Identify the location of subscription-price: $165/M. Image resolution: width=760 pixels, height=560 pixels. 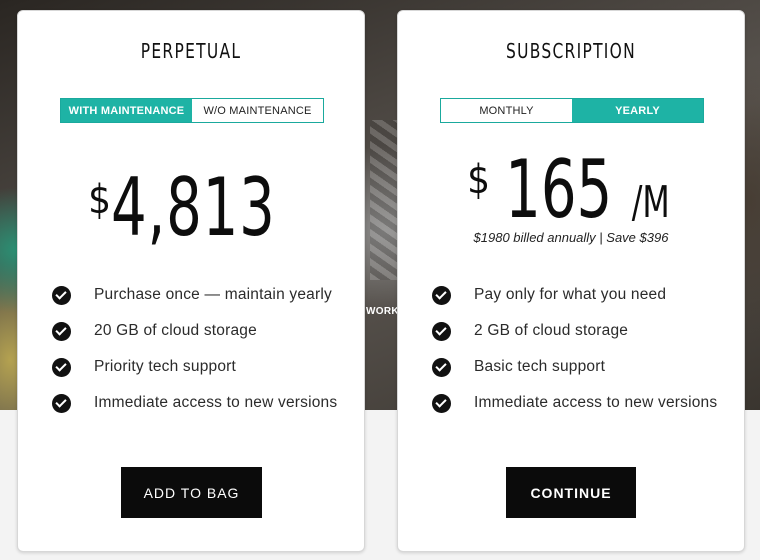
(571, 189).